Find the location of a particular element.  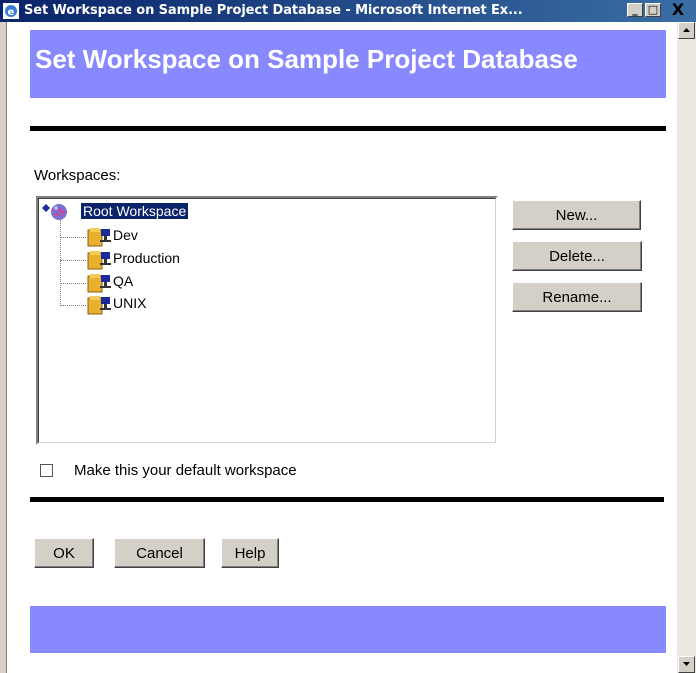

tree-item-label: QA is located at coordinates (123, 281).